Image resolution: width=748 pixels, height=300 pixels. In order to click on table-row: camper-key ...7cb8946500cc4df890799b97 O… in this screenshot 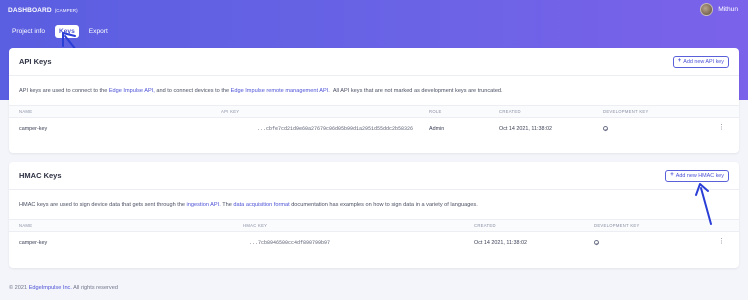, I will do `click(374, 243)`.